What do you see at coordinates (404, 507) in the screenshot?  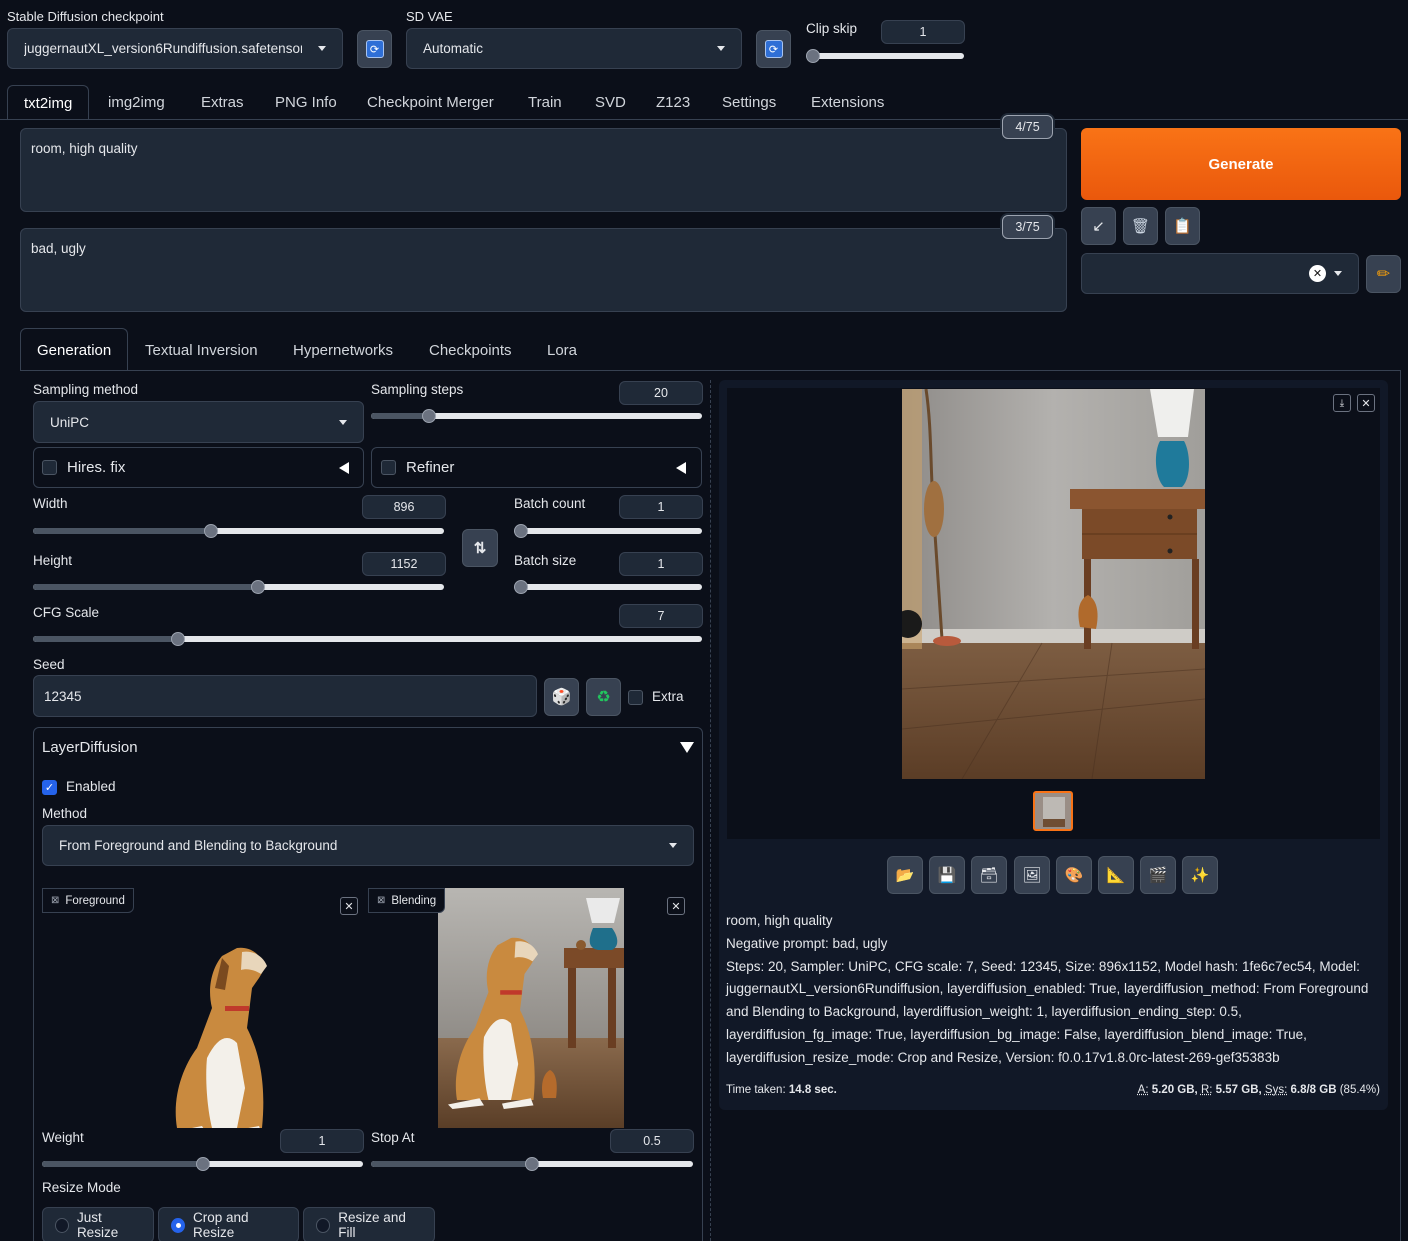 I see `width-input: 896` at bounding box center [404, 507].